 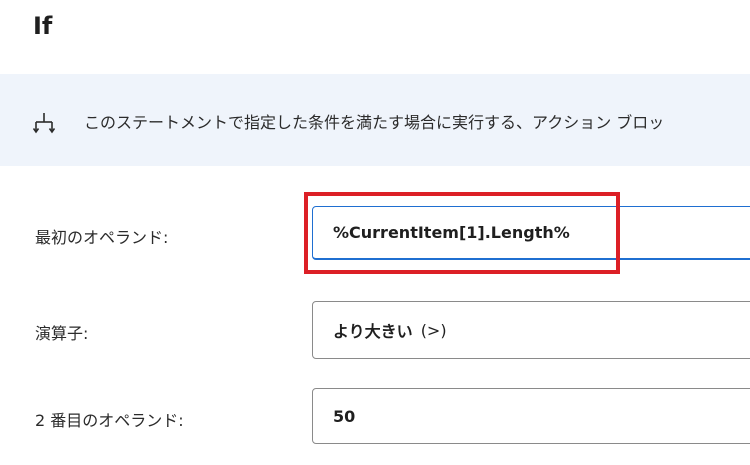 What do you see at coordinates (102, 237) in the screenshot?
I see `first-operand-label: 最初のオペランド:` at bounding box center [102, 237].